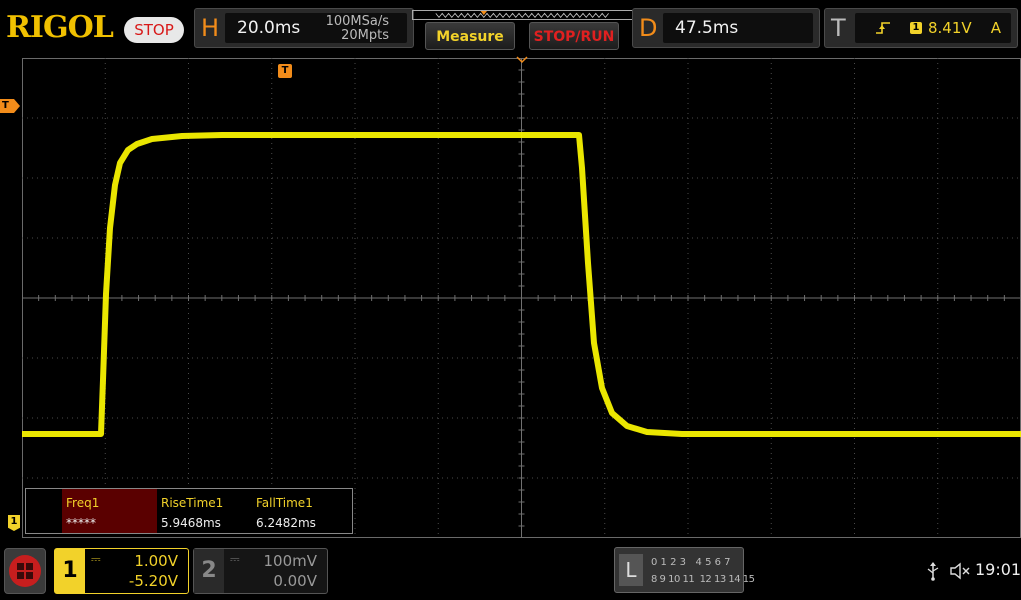 The width and height of the screenshot is (1021, 600). Describe the element at coordinates (153, 581) in the screenshot. I see `channel-1-offset: -5.20V` at that location.